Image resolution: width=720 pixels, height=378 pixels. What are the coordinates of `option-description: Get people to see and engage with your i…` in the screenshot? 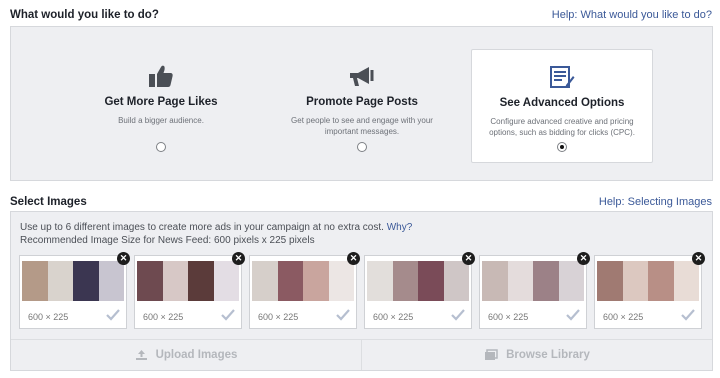 It's located at (362, 126).